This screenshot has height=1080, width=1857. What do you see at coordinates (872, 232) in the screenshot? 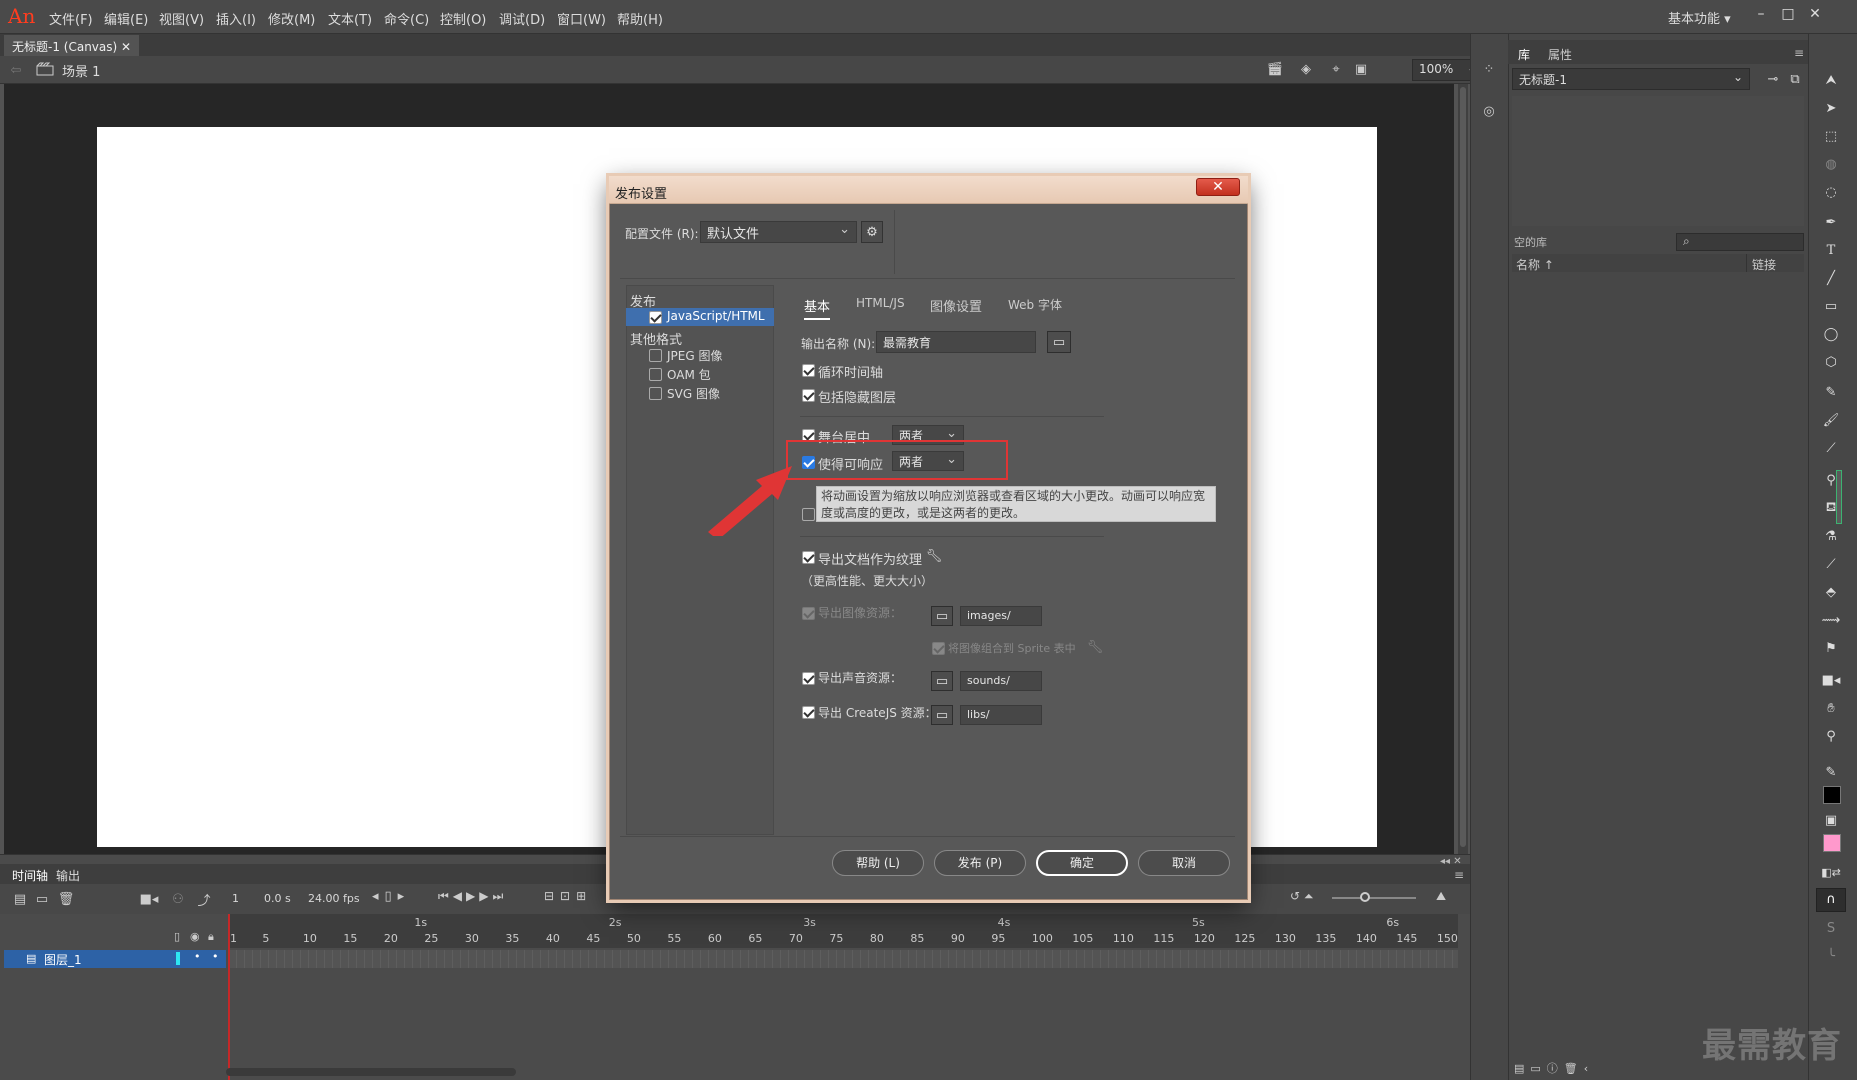
I see `profile-gear-icon: ⚙` at bounding box center [872, 232].